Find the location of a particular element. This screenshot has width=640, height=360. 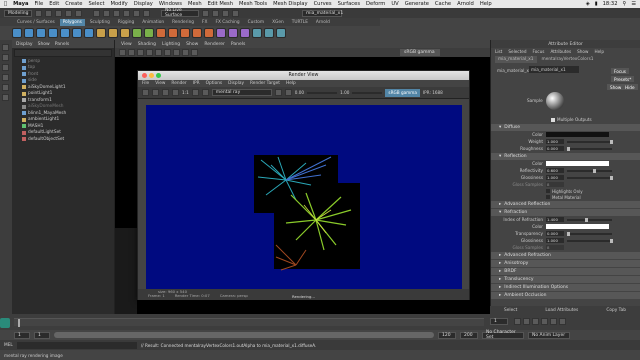

fill-hole-icon is located at coordinates (197, 33).